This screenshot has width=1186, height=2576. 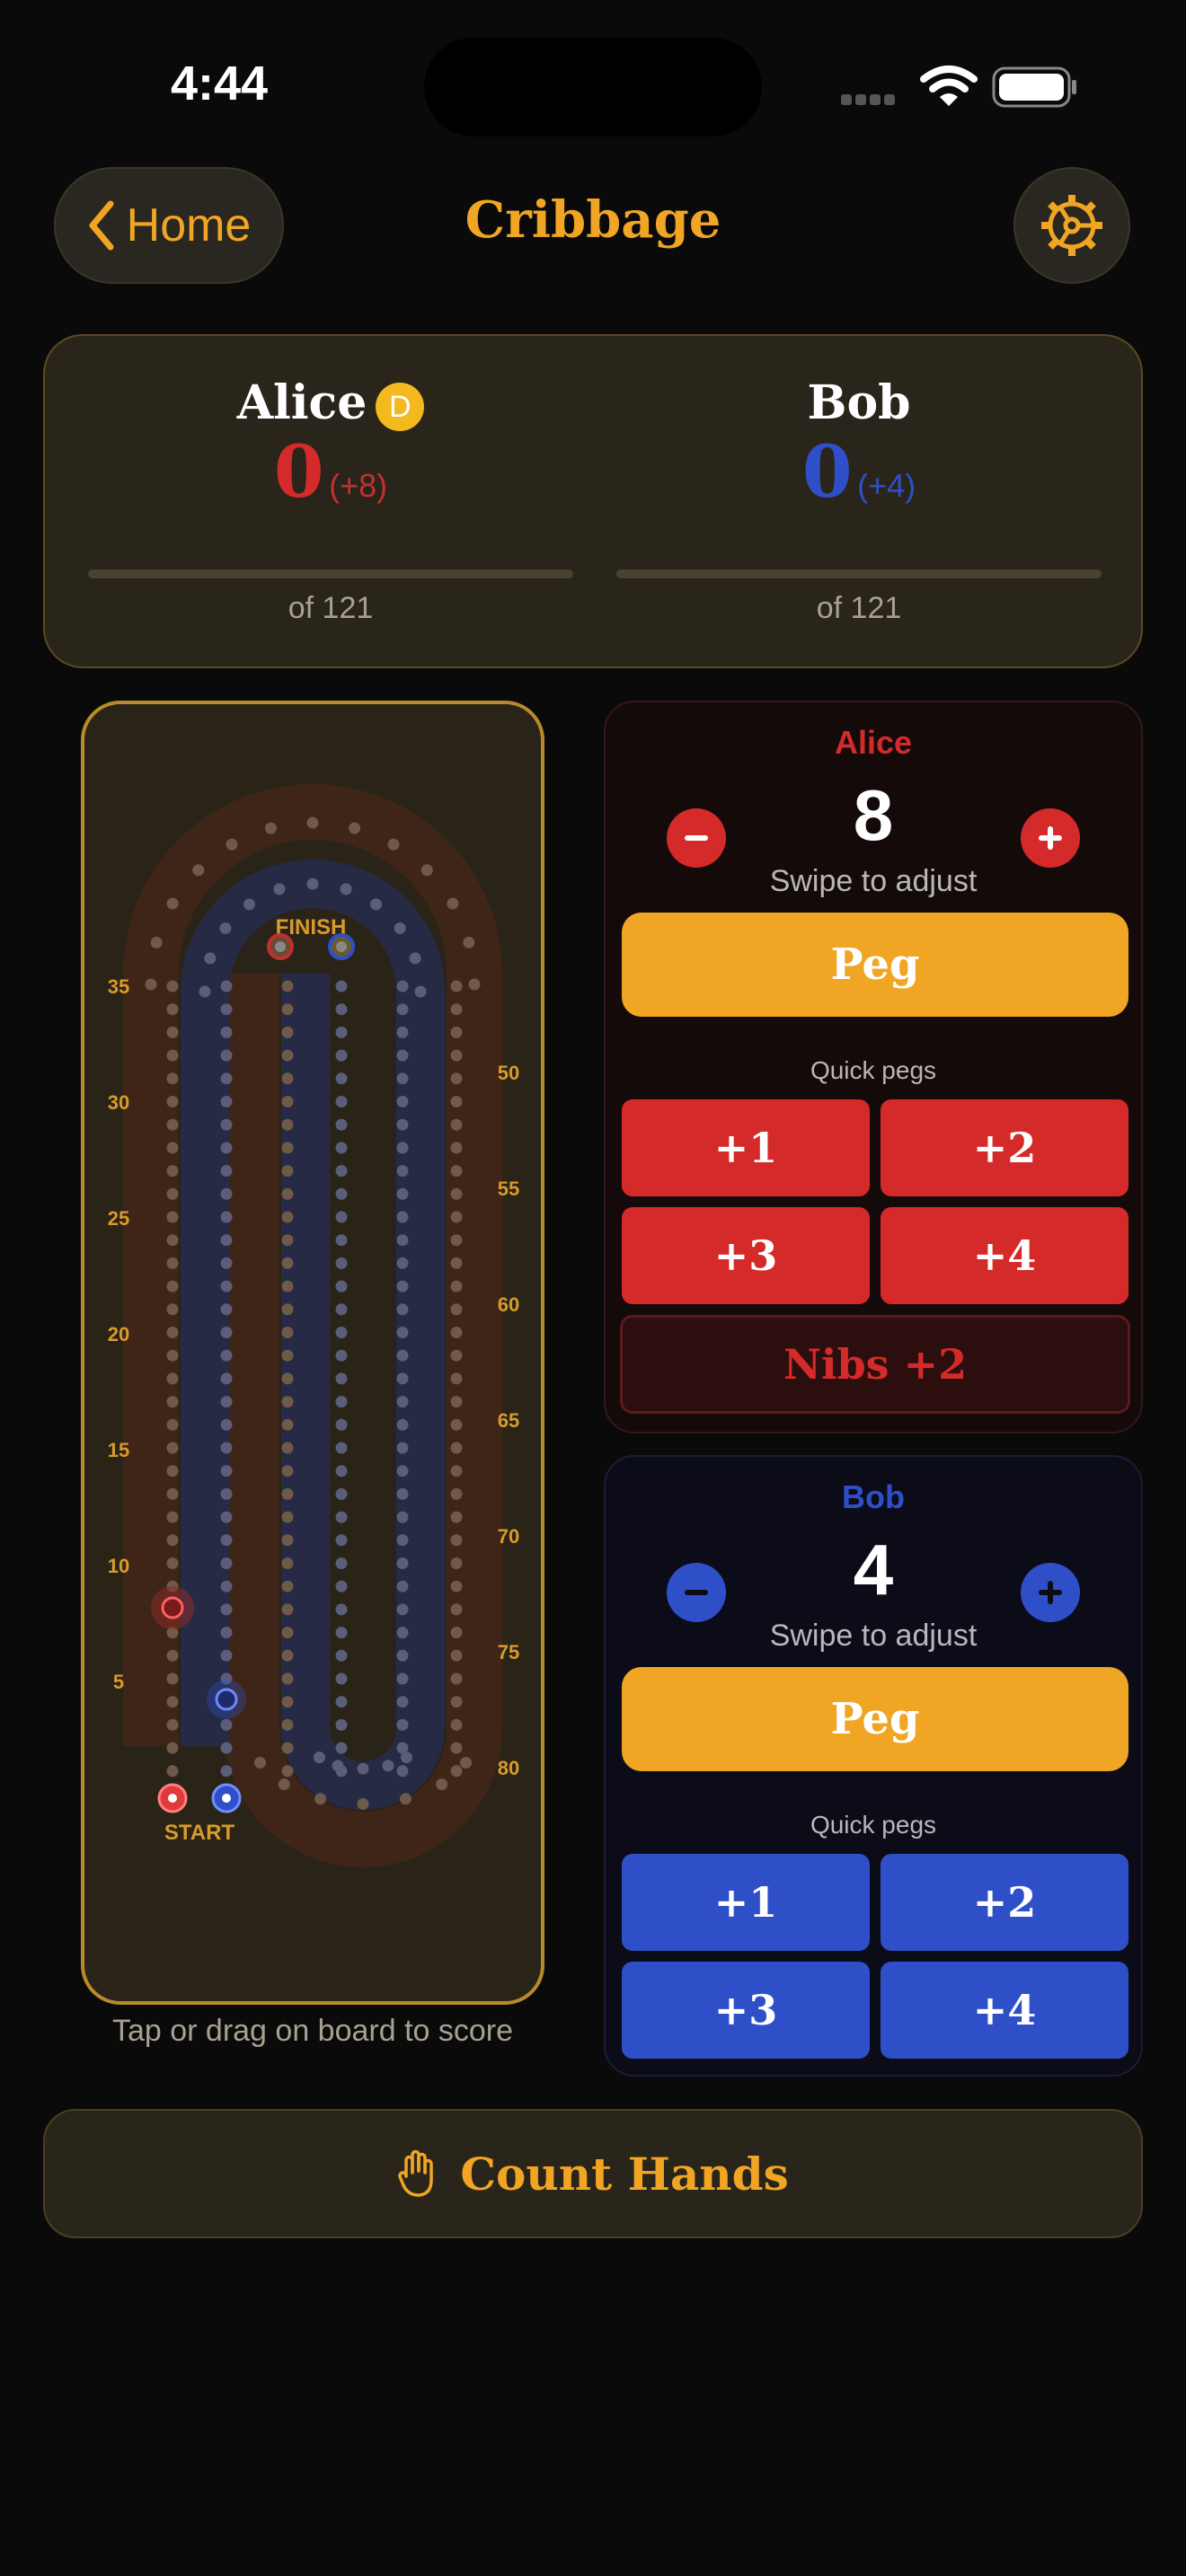 What do you see at coordinates (593, 2173) in the screenshot?
I see `count-hands-button: Count Hands` at bounding box center [593, 2173].